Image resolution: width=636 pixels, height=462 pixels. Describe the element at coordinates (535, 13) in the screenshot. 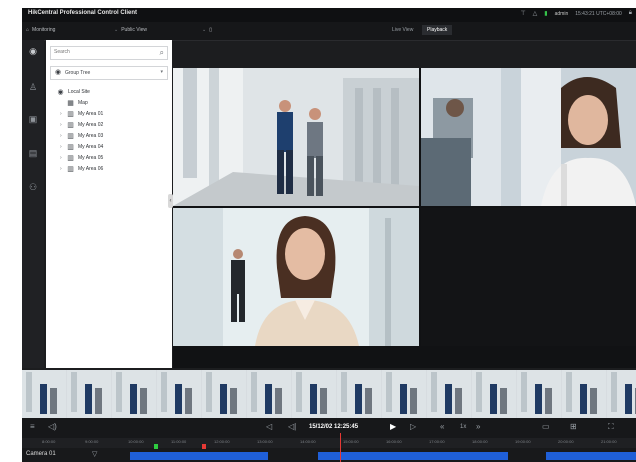

I see `alert-icon: △` at that location.